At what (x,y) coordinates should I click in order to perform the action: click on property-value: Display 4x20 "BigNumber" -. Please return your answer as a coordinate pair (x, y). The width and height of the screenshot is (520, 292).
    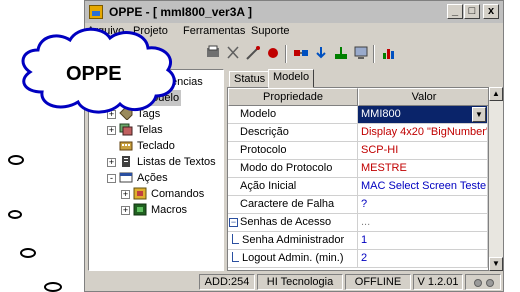
    Looking at the image, I should click on (423, 133).